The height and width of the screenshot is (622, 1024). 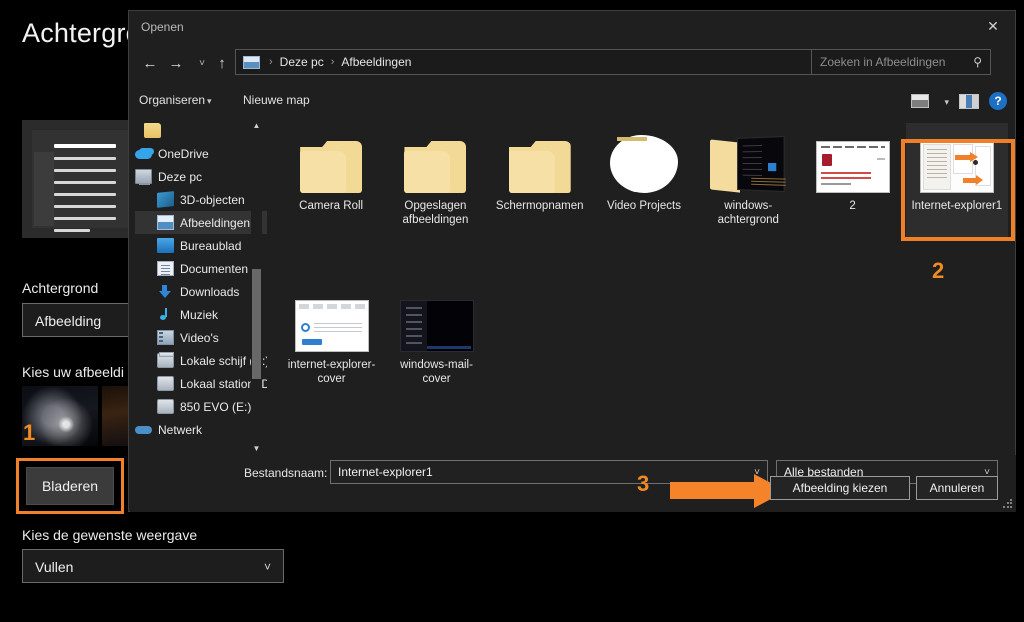 I want to click on sidebar-item-label: 850 EVO (E:), so click(x=216, y=406).